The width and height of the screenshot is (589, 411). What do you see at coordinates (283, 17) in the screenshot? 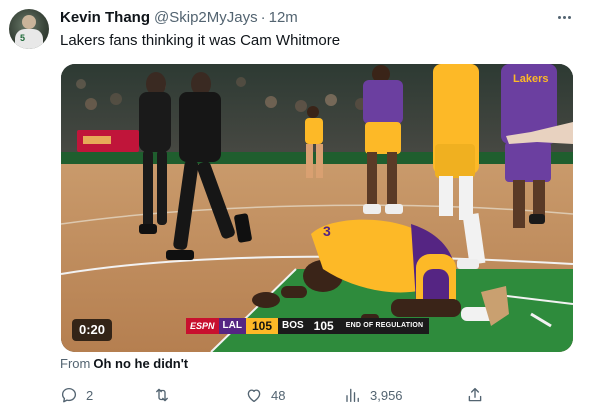
I see `timestamp: 12m` at bounding box center [283, 17].